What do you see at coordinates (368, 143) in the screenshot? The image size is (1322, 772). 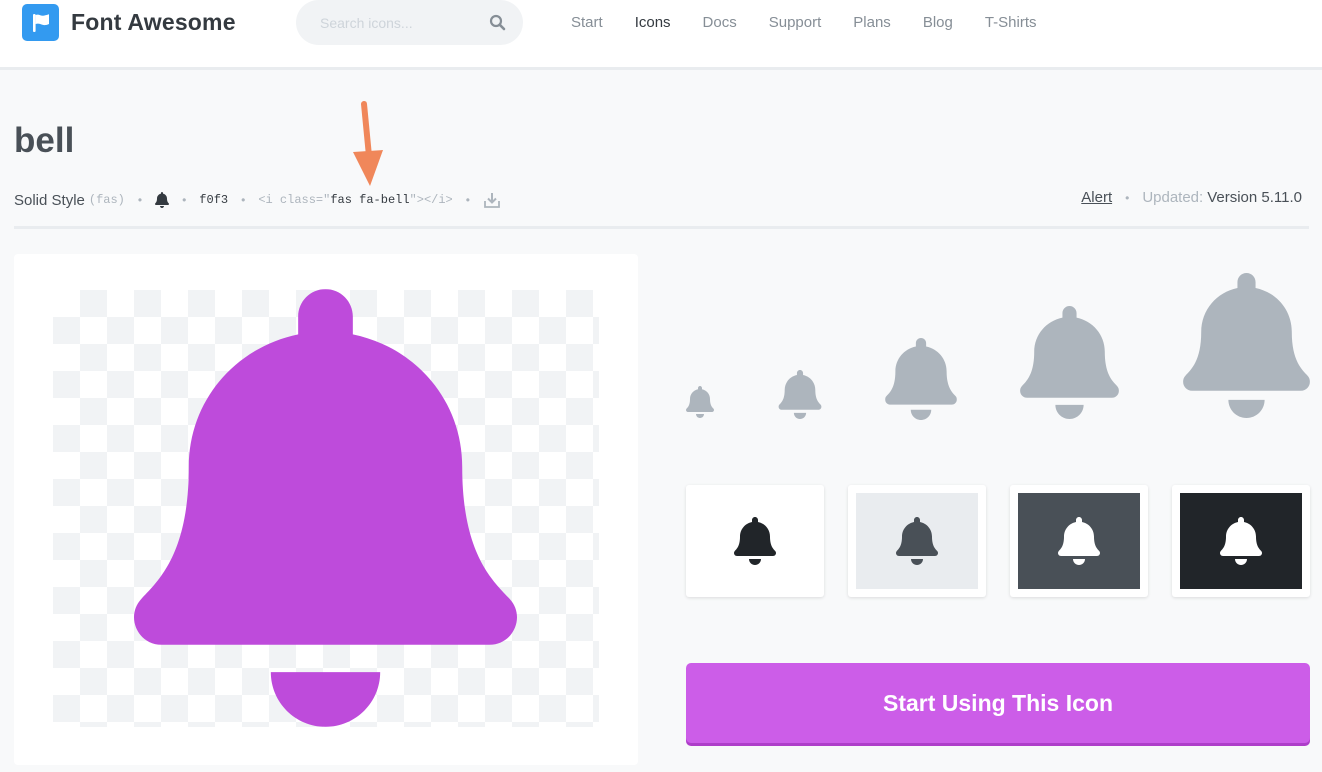 I see `annotation-arrow` at bounding box center [368, 143].